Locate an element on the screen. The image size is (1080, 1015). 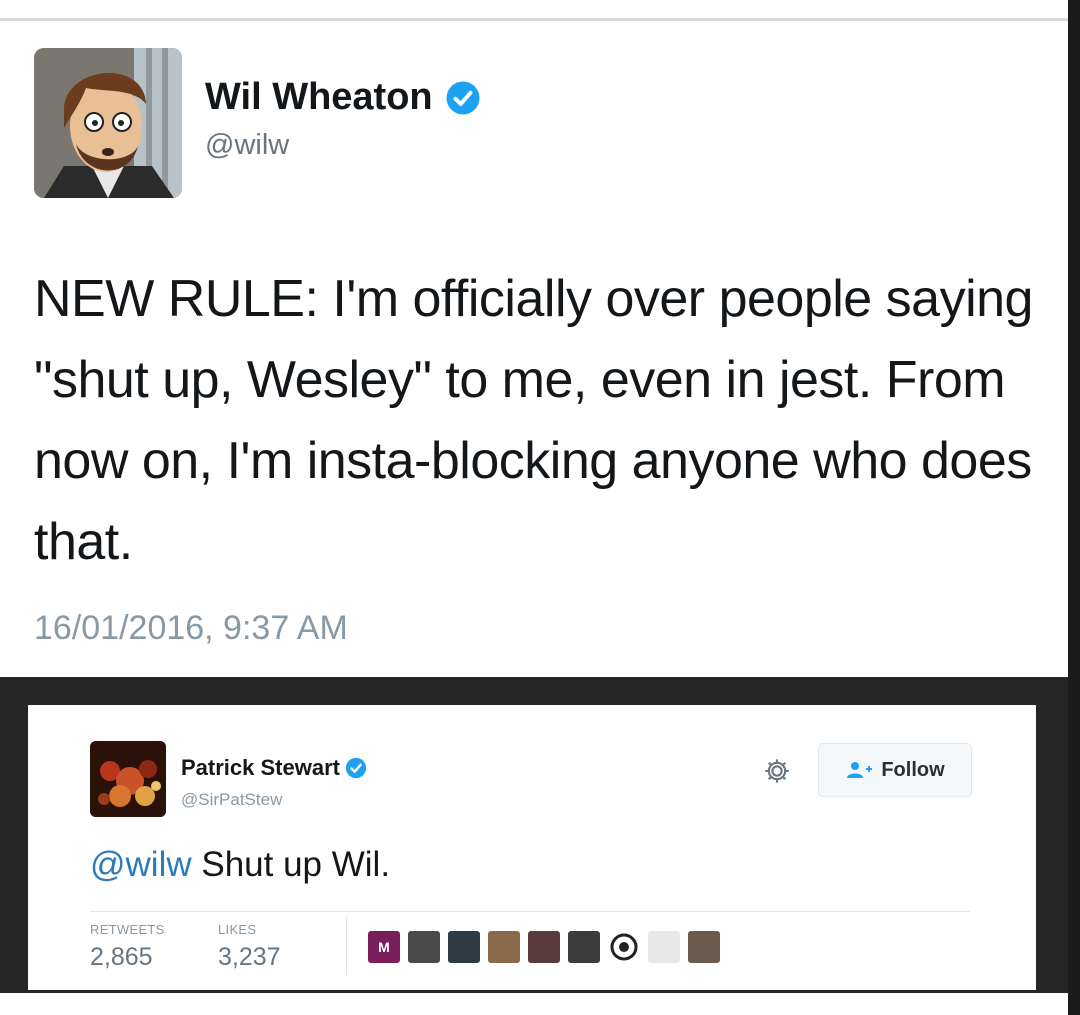
liker-avatars: M is located at coordinates (544, 947).